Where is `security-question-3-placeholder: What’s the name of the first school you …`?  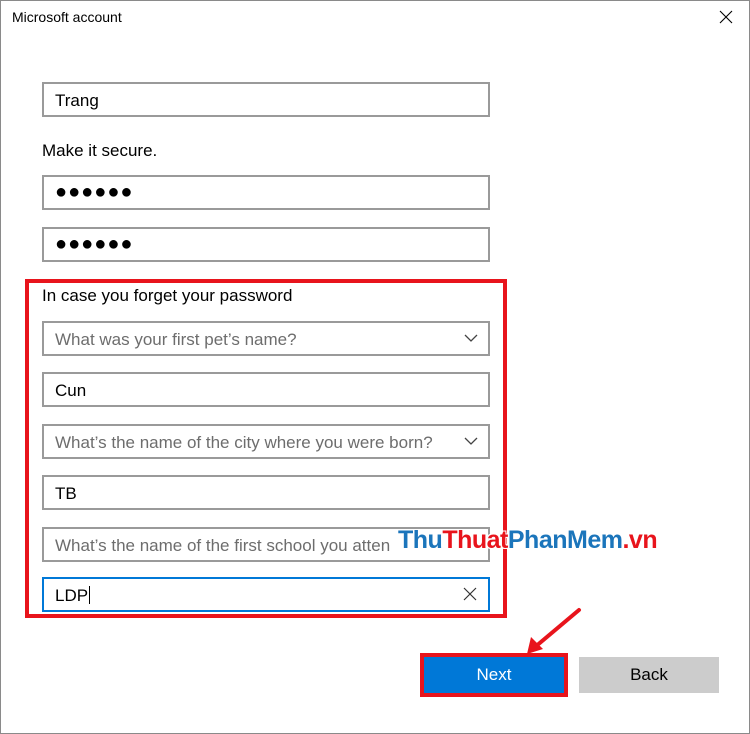
security-question-3-placeholder: What’s the name of the first school you … is located at coordinates (223, 545).